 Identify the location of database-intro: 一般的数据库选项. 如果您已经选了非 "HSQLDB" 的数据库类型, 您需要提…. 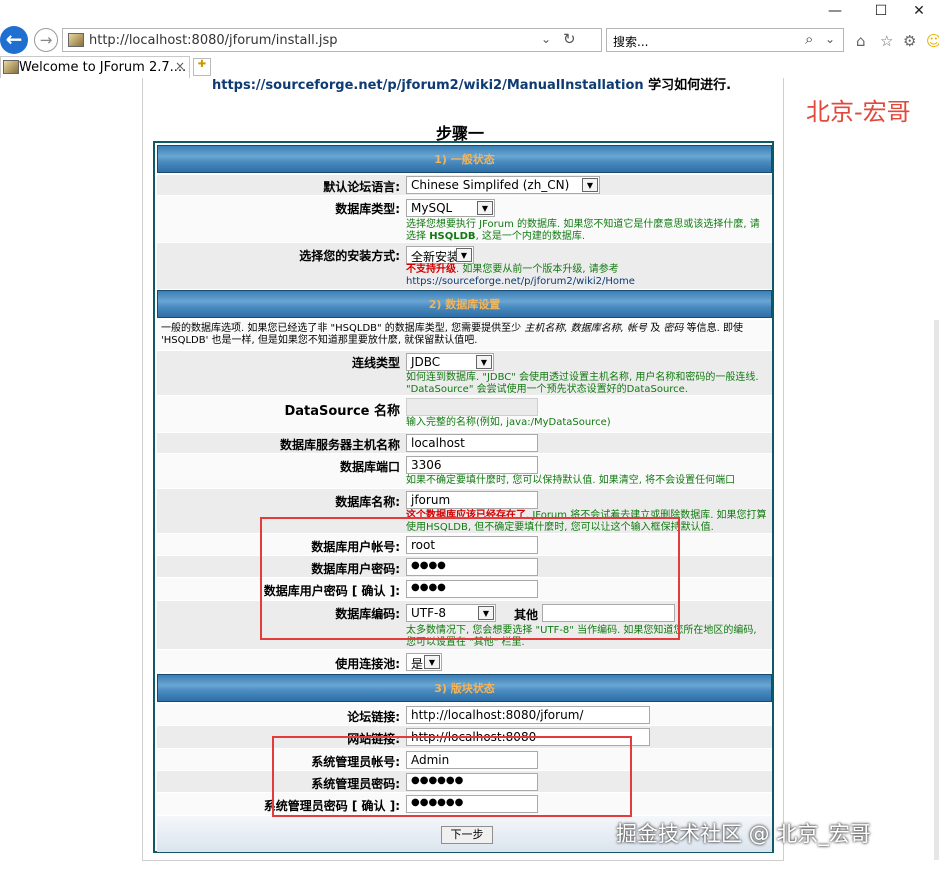
(452, 335).